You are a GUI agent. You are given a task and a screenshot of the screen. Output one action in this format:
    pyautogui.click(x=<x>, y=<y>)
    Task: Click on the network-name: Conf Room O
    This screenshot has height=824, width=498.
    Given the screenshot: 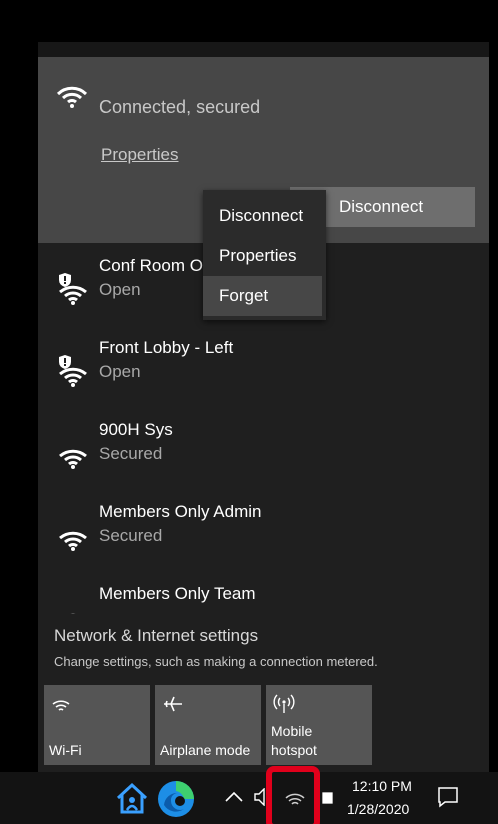 What is the action you would take?
    pyautogui.click(x=151, y=265)
    